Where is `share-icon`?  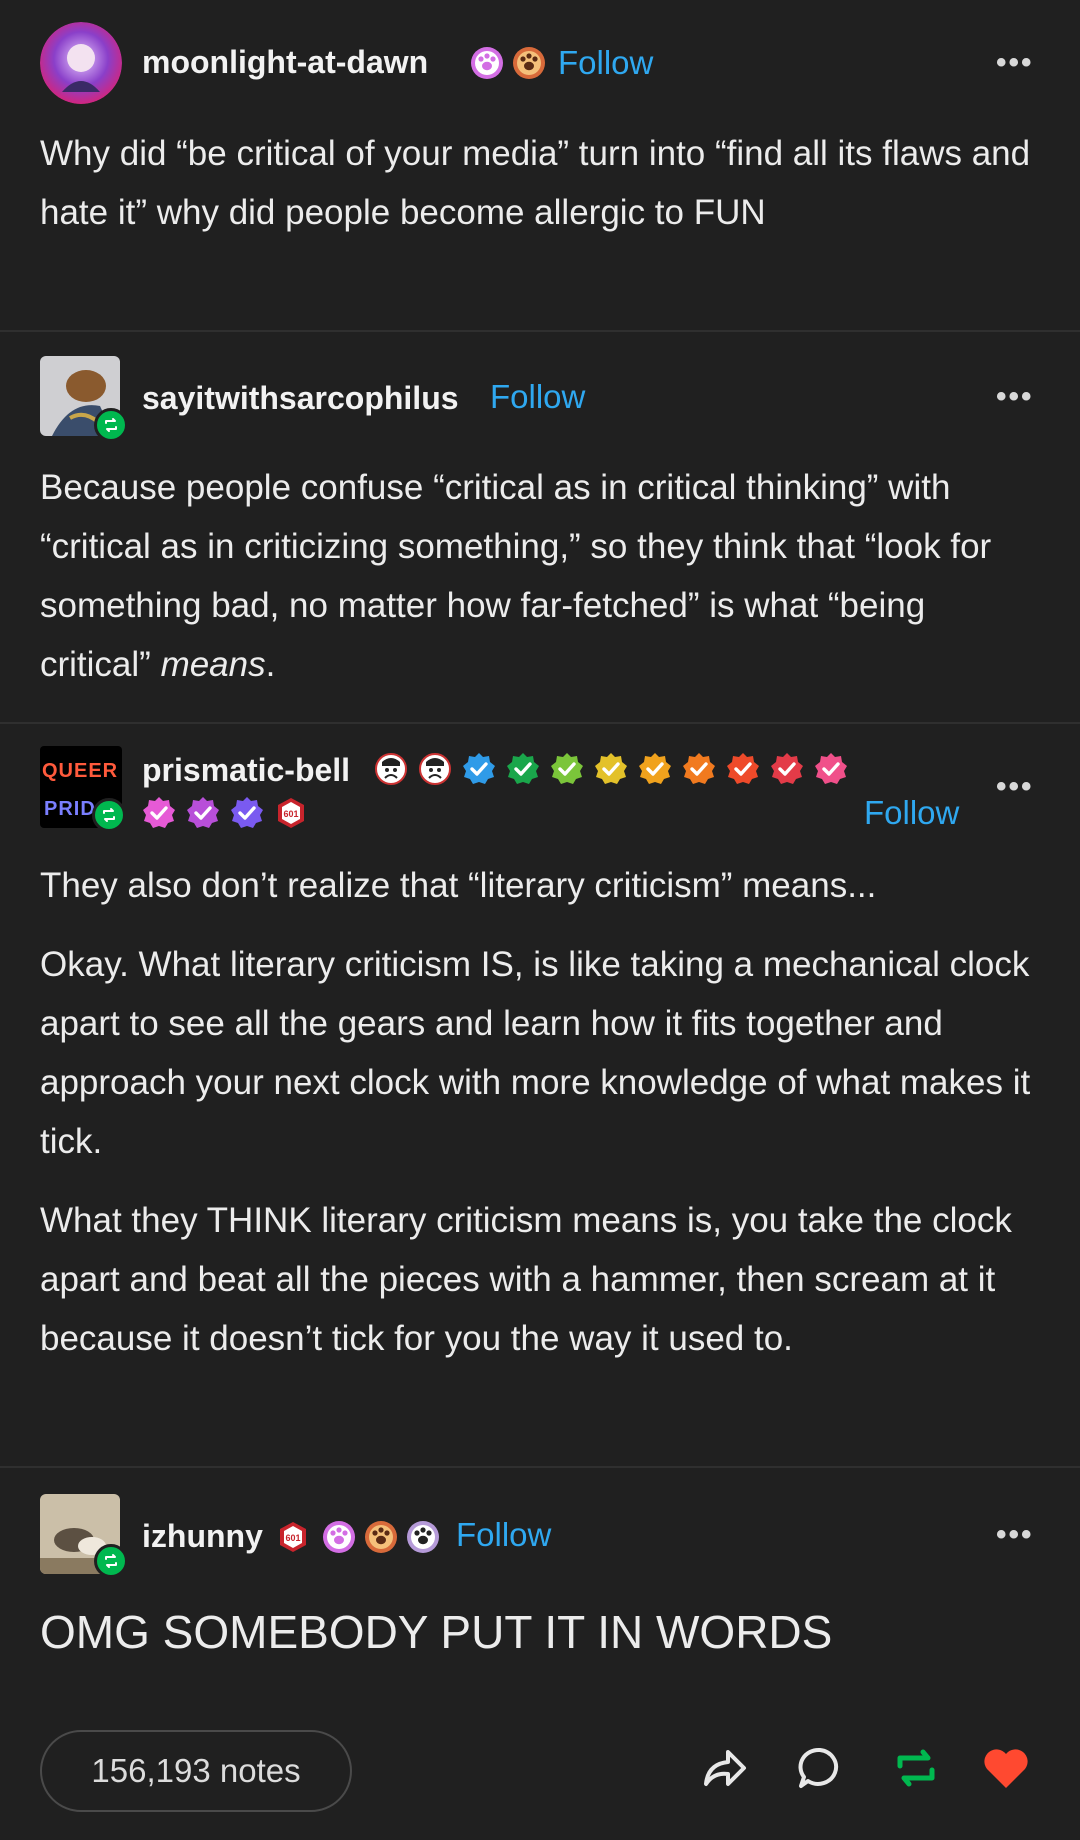 share-icon is located at coordinates (724, 1768).